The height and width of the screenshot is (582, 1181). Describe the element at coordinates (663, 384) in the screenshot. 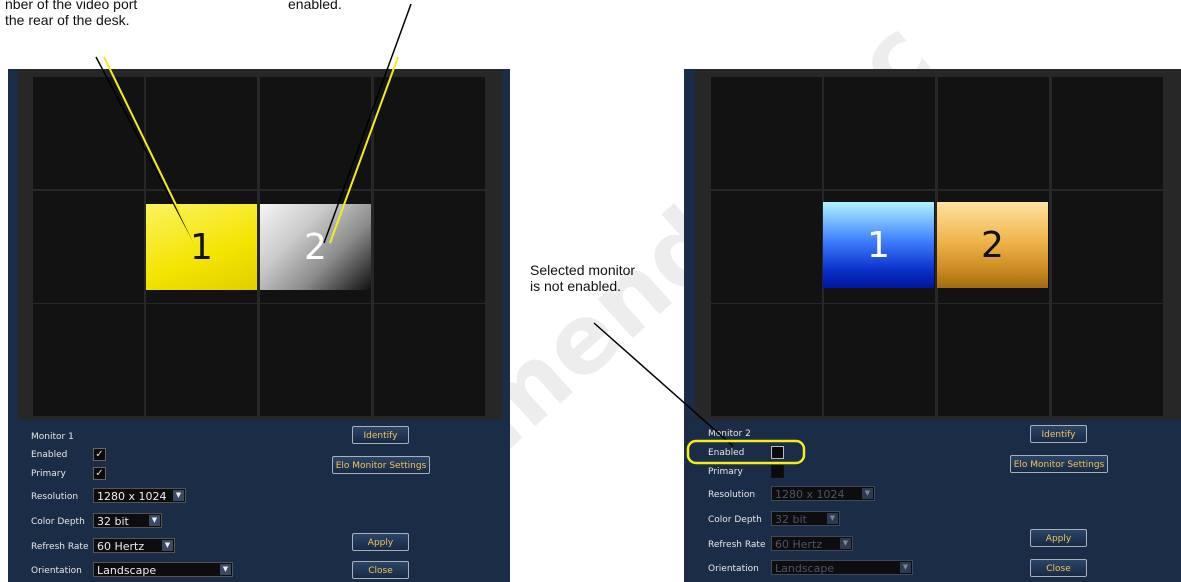

I see `leader-line-right` at that location.